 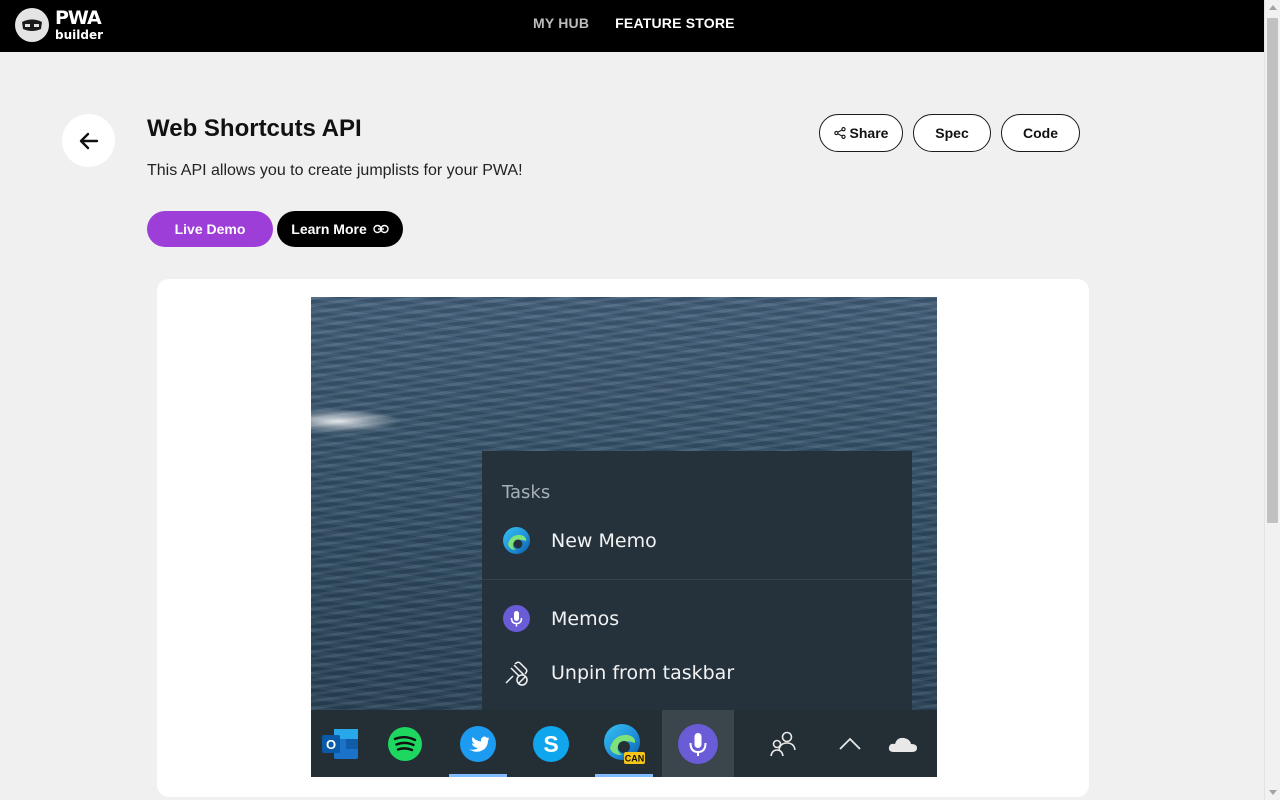 I want to click on wave-foam, so click(x=356, y=421).